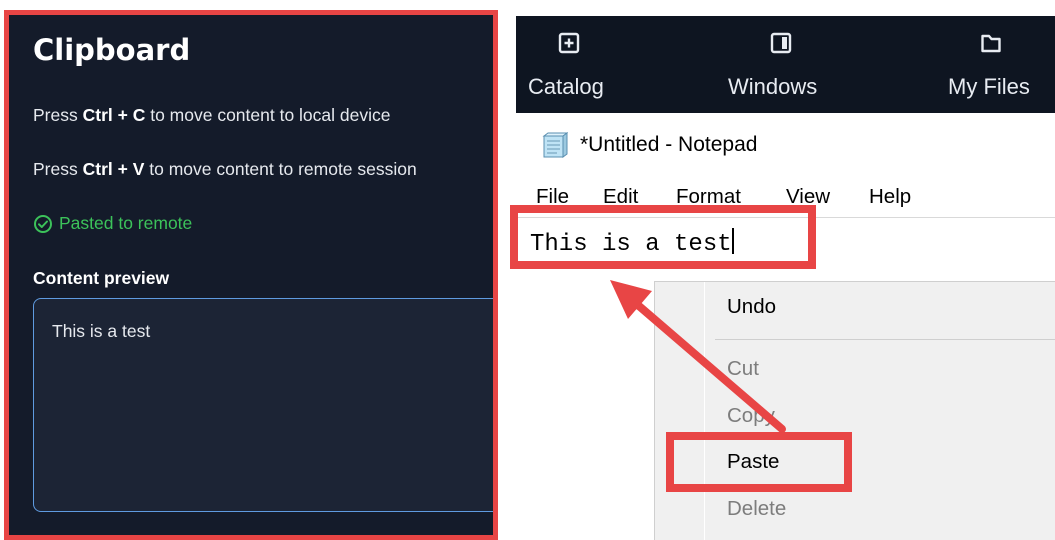  Describe the element at coordinates (991, 43) in the screenshot. I see `folder-icon` at that location.